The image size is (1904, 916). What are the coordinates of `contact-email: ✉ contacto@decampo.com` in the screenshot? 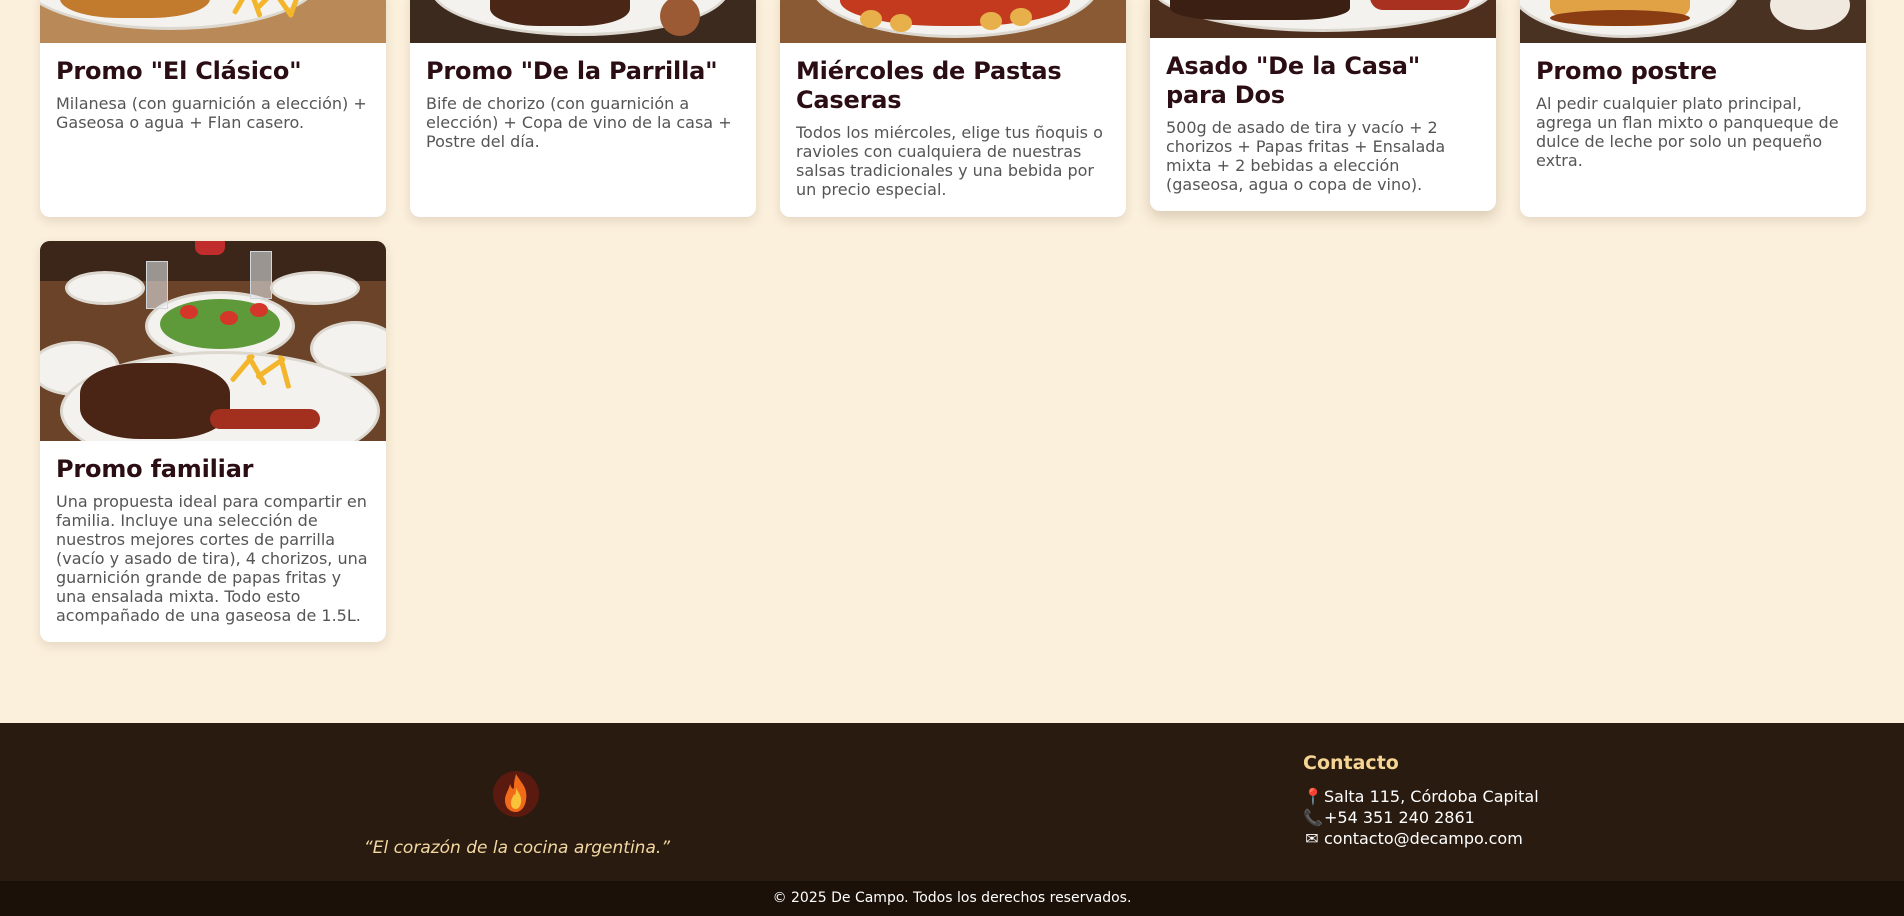 It's located at (1413, 839).